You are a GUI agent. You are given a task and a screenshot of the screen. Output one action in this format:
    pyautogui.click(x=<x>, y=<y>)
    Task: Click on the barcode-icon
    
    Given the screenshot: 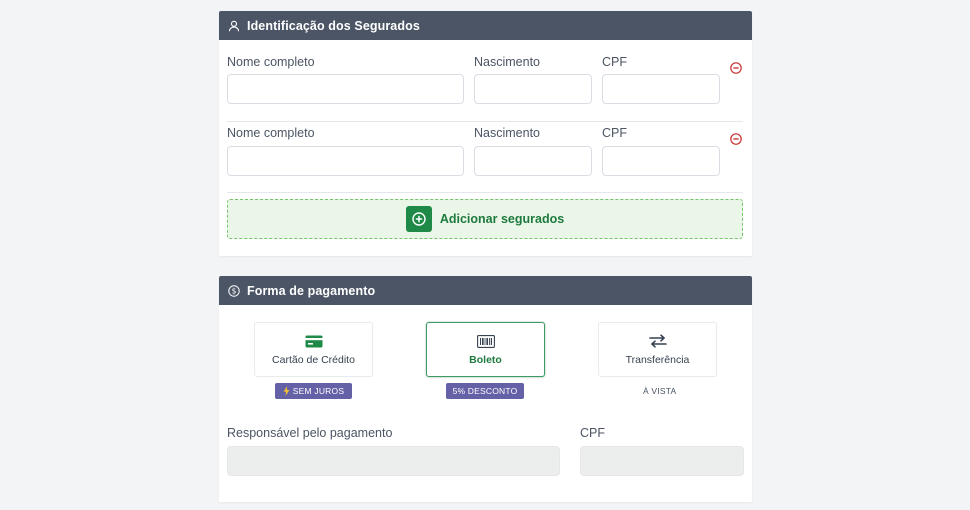 What is the action you would take?
    pyautogui.click(x=486, y=341)
    